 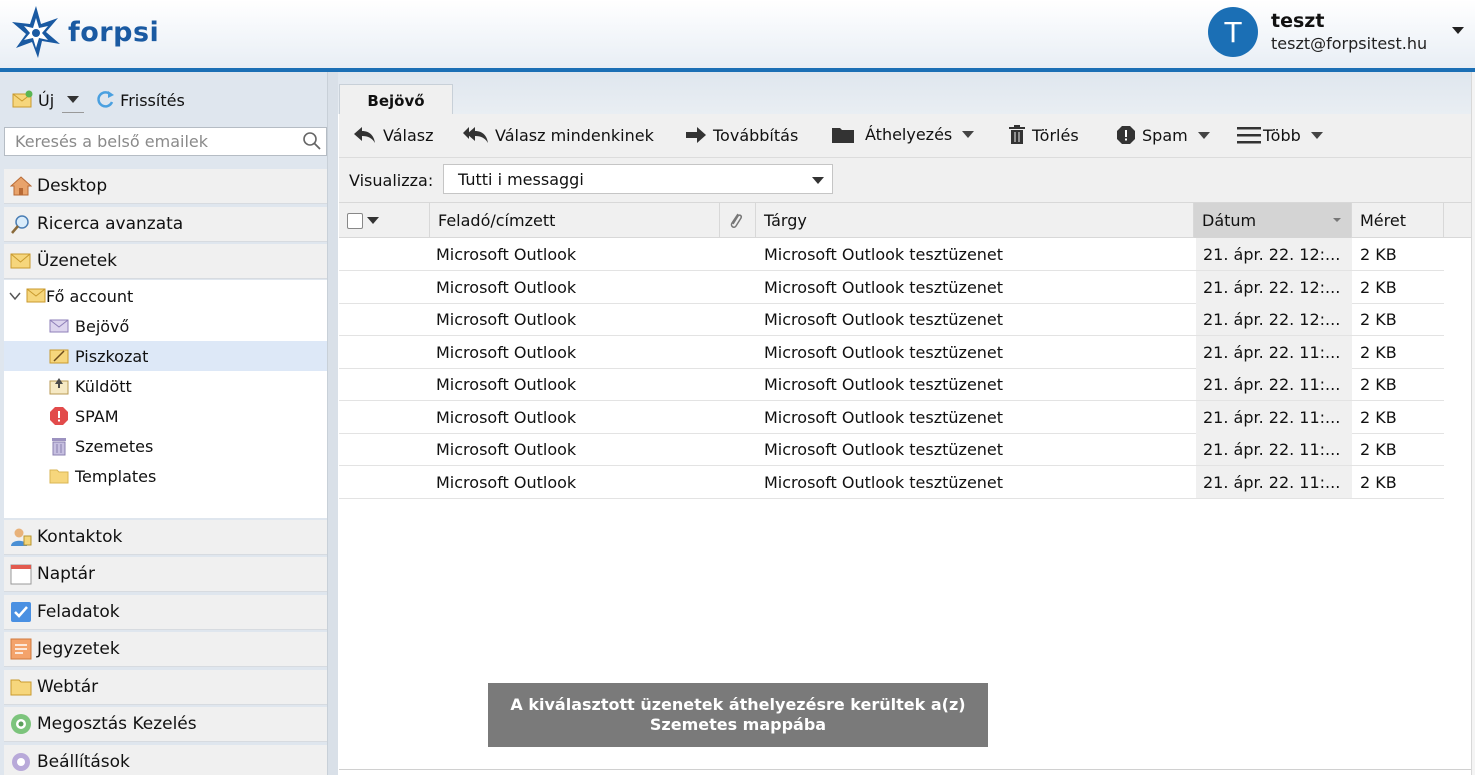 I want to click on folder-templates: Templates, so click(x=165, y=476).